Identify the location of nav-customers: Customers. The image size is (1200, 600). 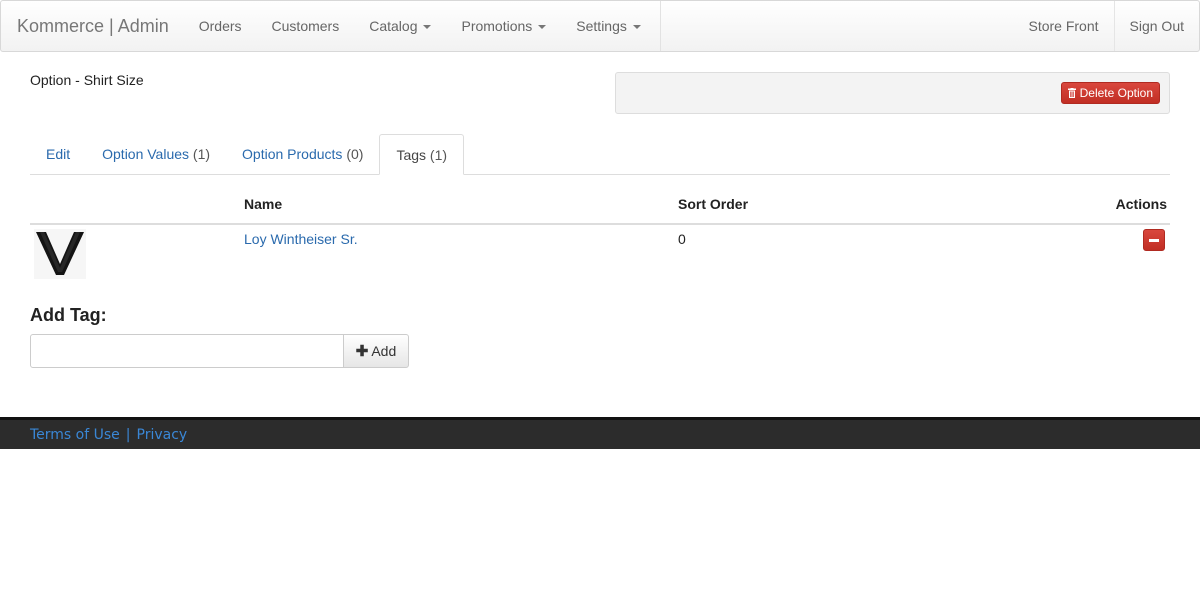
(306, 26).